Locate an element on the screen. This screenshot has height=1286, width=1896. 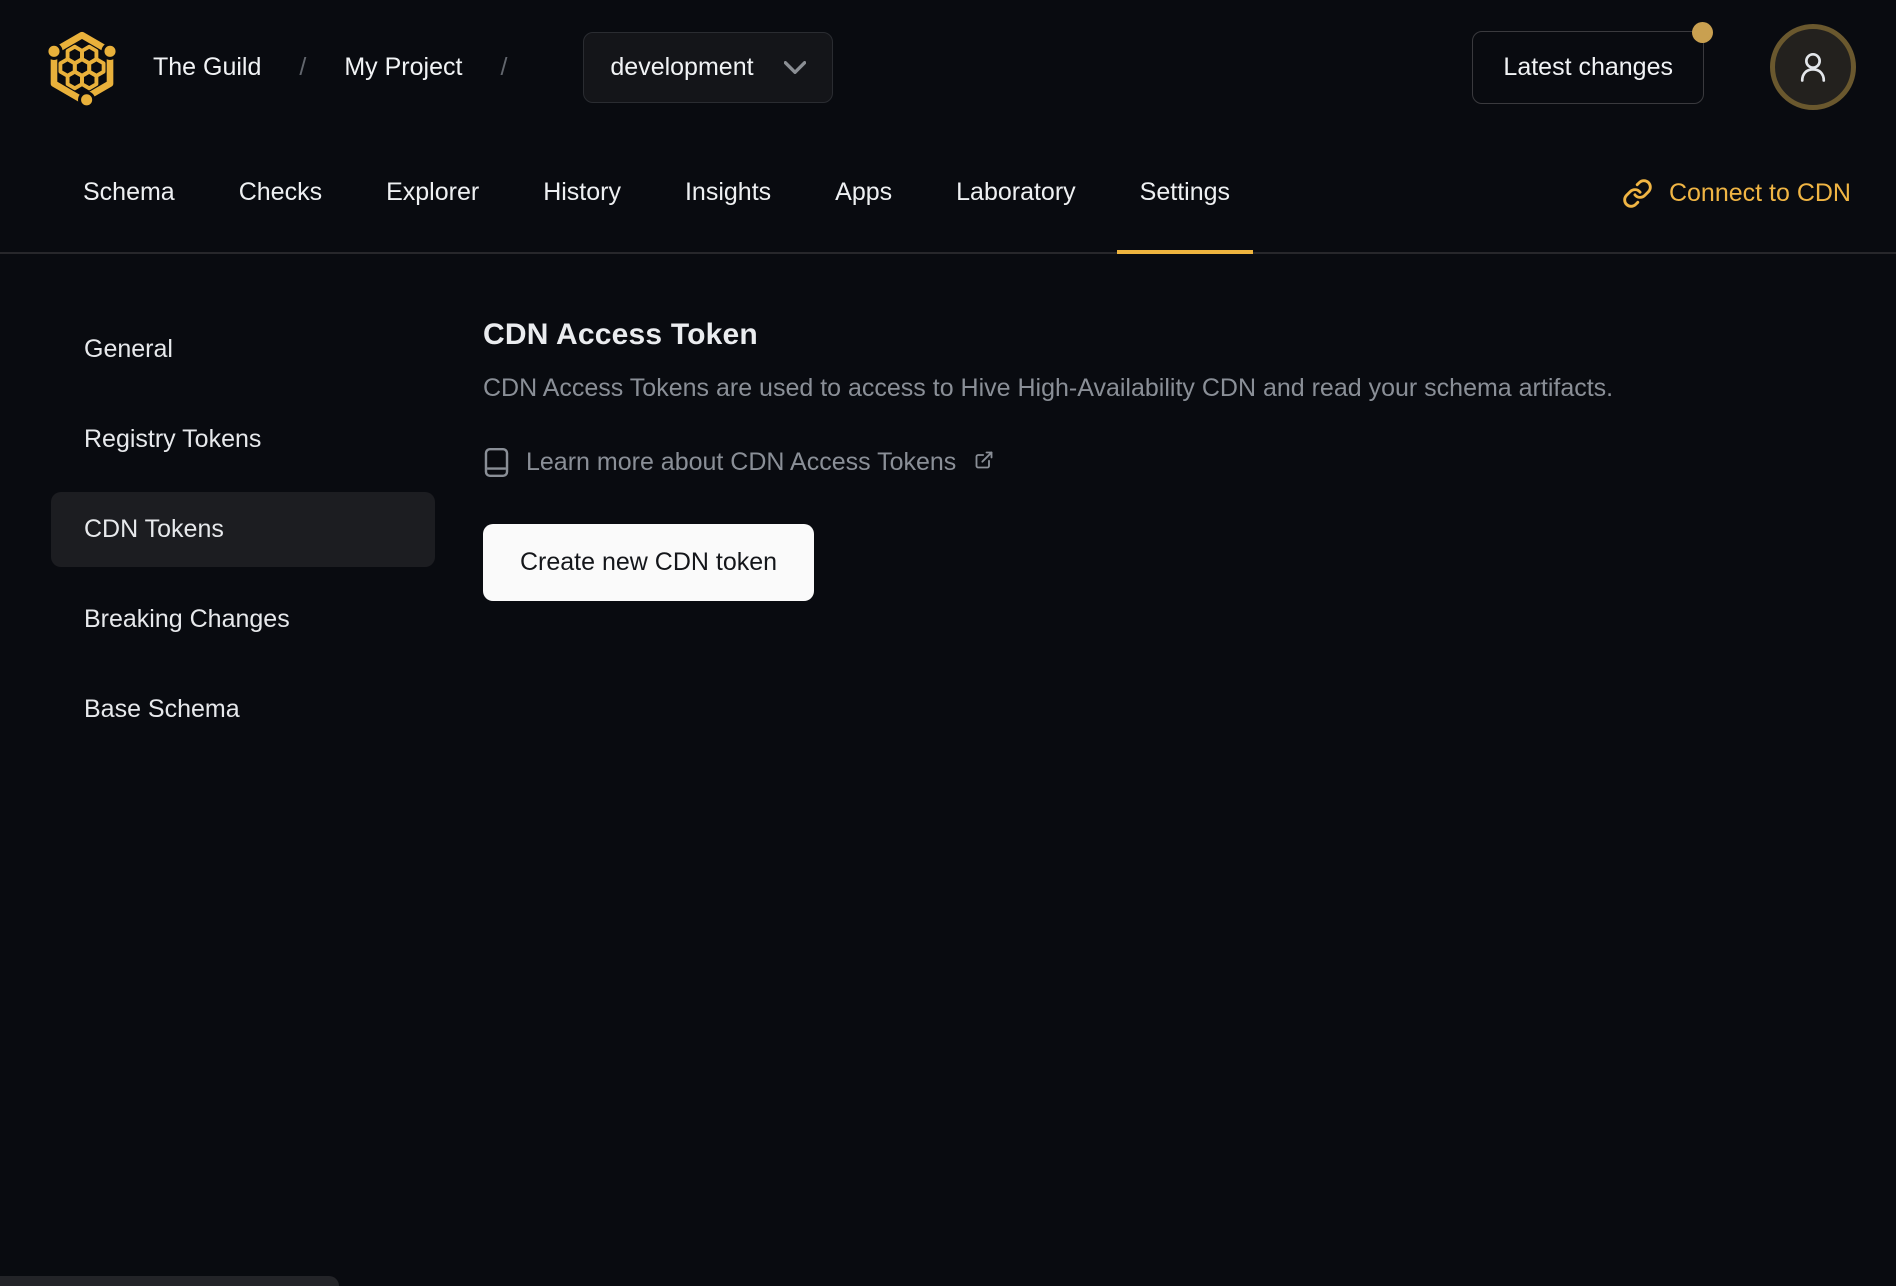
chevron-down-icon is located at coordinates (794, 67).